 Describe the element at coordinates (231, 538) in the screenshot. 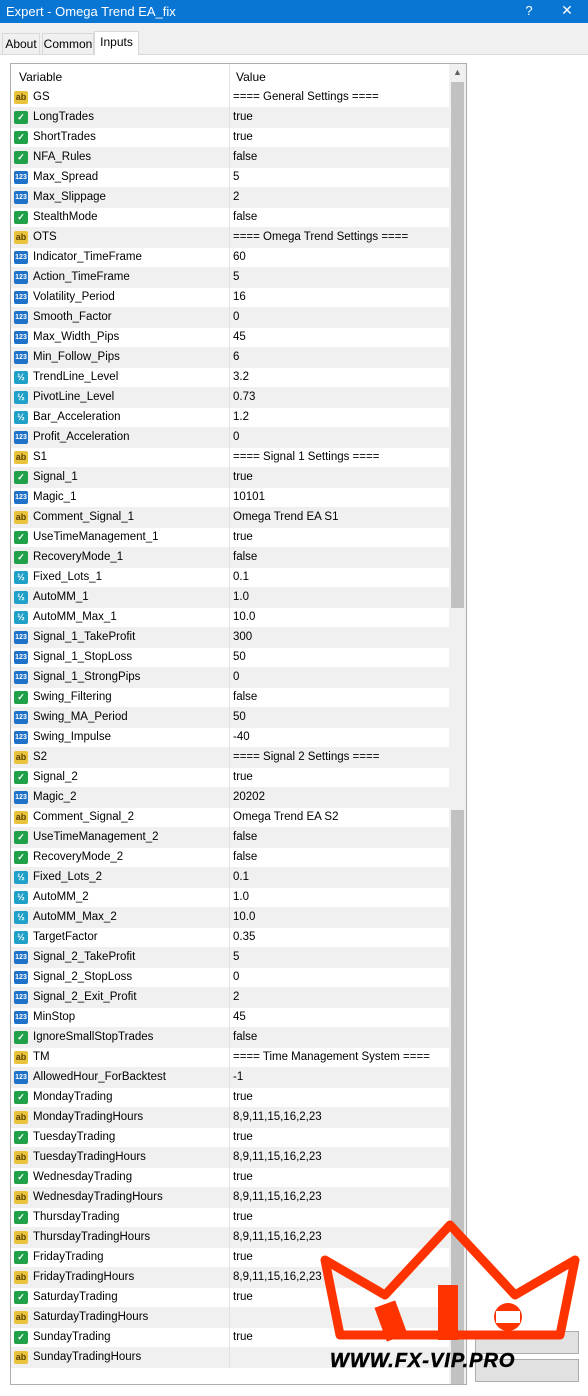

I see `table-row: ✓ UseTimeManagement_1 true` at that location.